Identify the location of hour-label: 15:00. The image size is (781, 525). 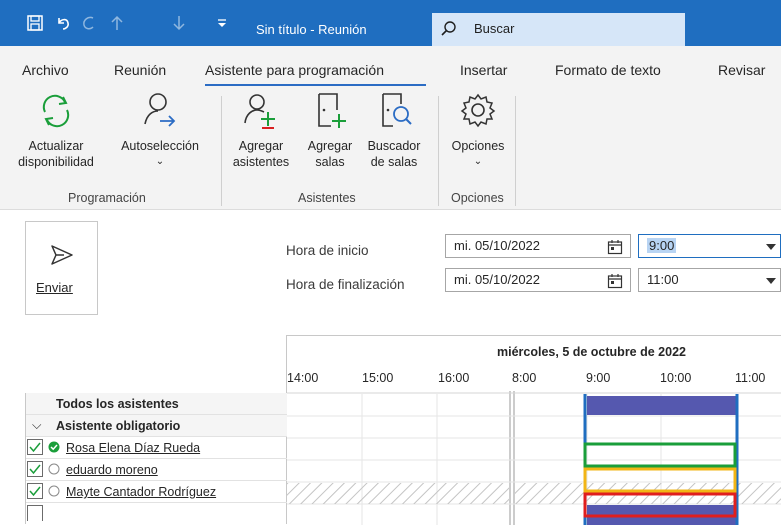
(378, 378).